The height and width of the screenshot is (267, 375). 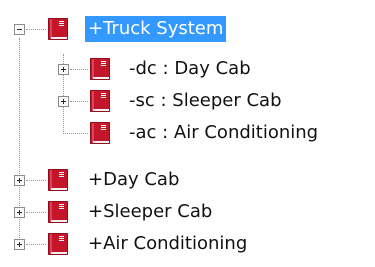 I want to click on tree-node-label: -sc : Sleeper Cab, so click(x=205, y=101).